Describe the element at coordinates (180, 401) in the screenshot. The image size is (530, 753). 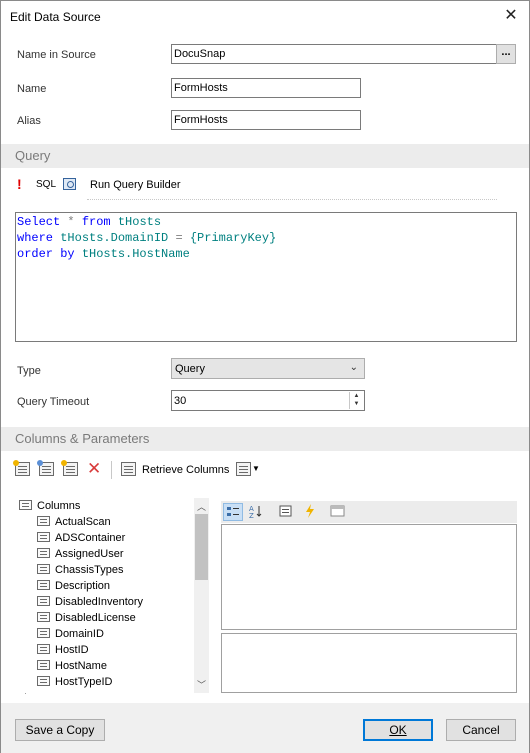
I see `query-timeout-value: 30` at that location.